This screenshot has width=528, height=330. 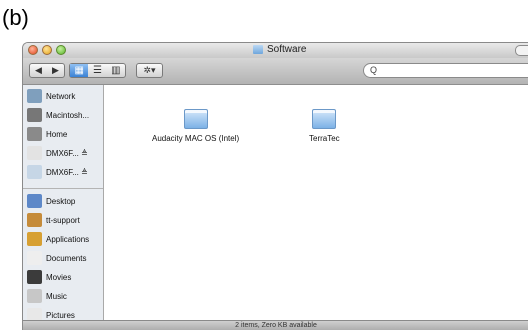 I want to click on documents-icon, so click(x=34, y=258).